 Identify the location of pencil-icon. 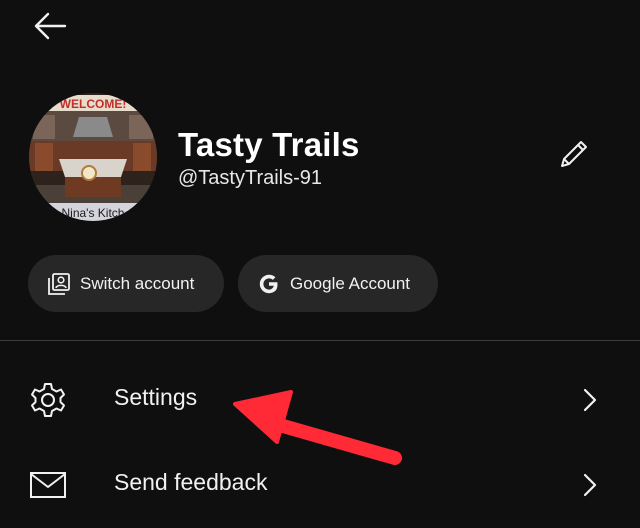
(574, 156).